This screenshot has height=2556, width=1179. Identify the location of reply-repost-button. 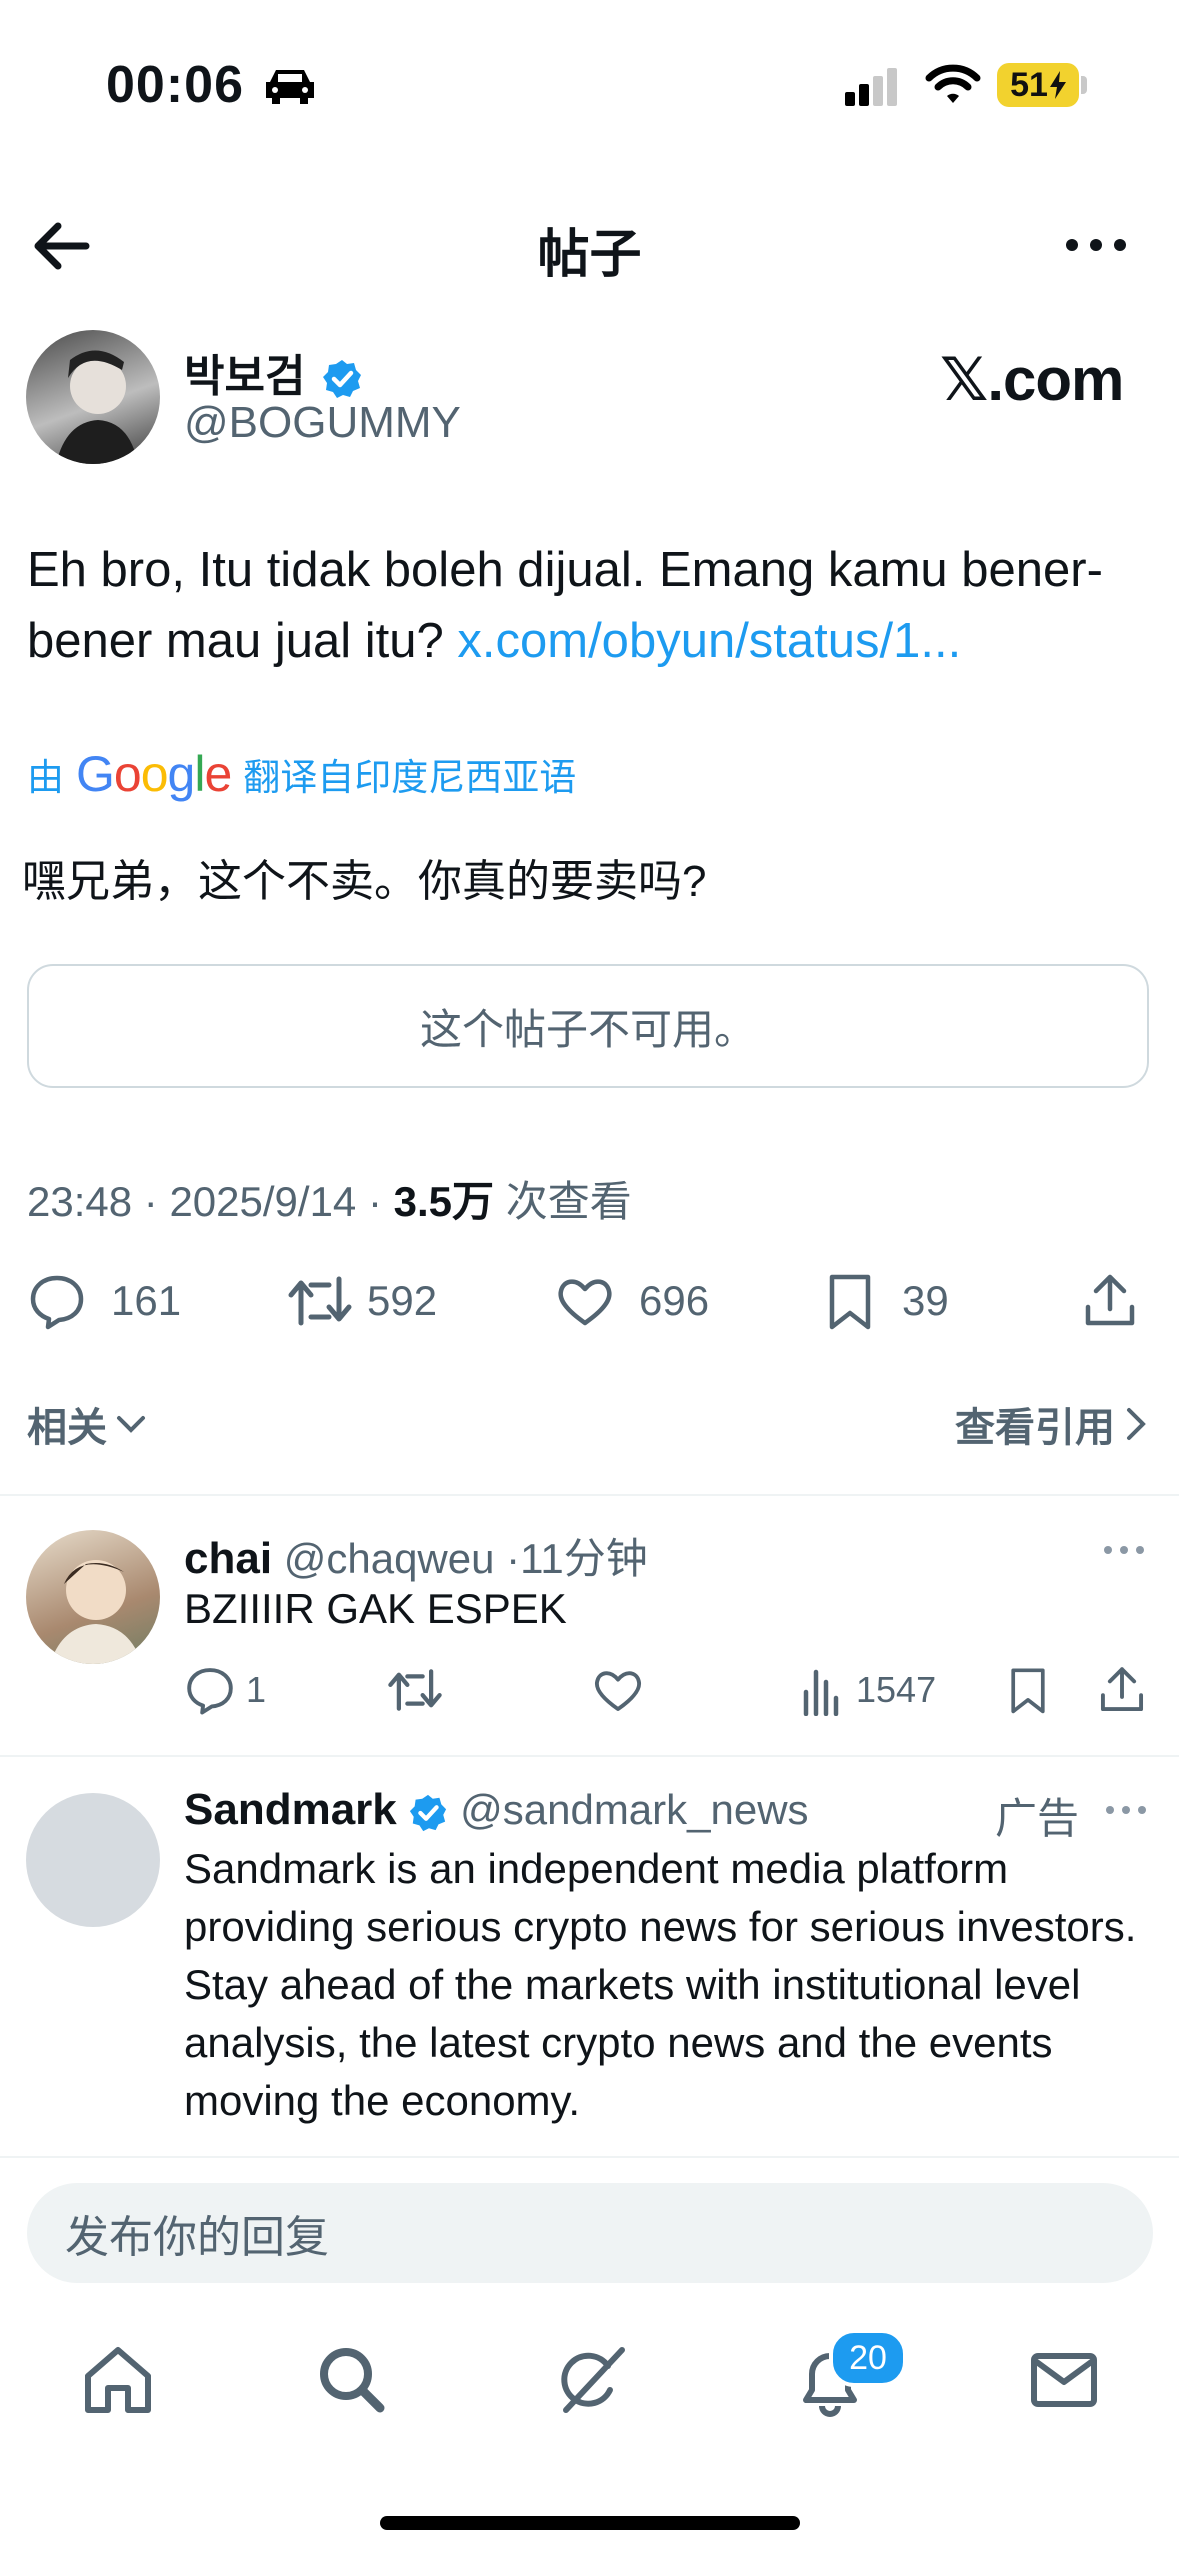
(415, 1690).